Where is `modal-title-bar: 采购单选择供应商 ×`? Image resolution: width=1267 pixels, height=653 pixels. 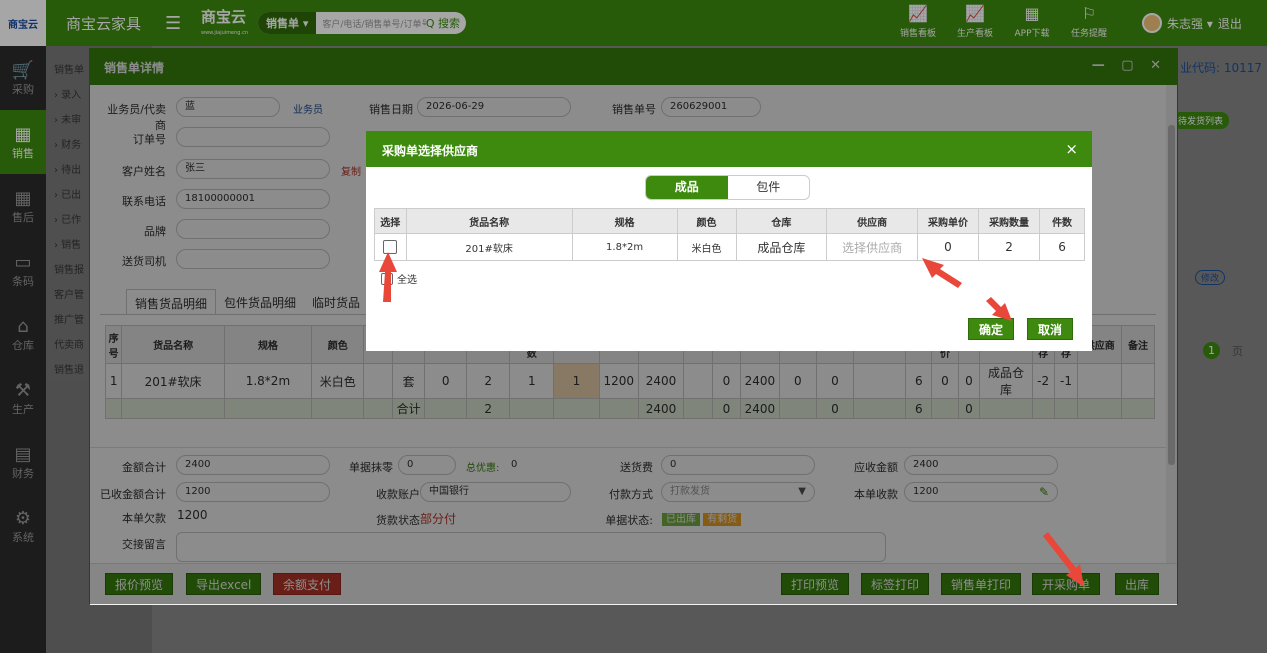
modal-title-bar: 采购单选择供应商 × is located at coordinates (729, 149).